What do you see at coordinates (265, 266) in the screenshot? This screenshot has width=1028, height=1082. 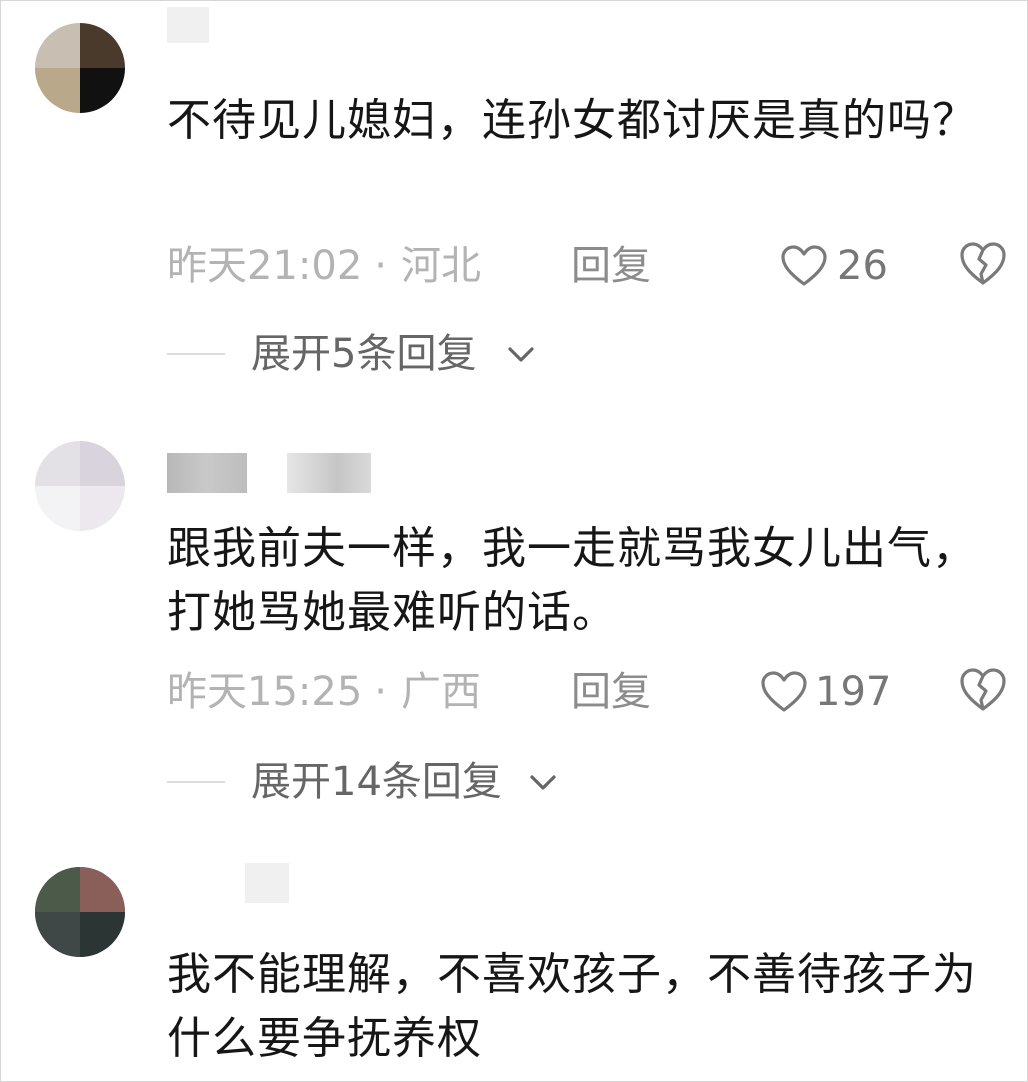 I see `comment-time: 昨天21:02` at bounding box center [265, 266].